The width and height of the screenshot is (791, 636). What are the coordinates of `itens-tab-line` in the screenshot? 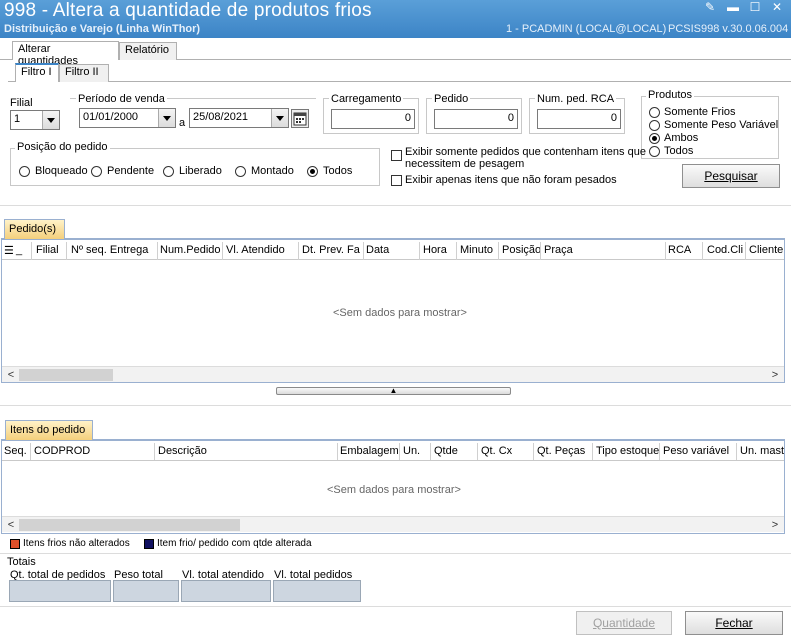 It's located at (393, 439).